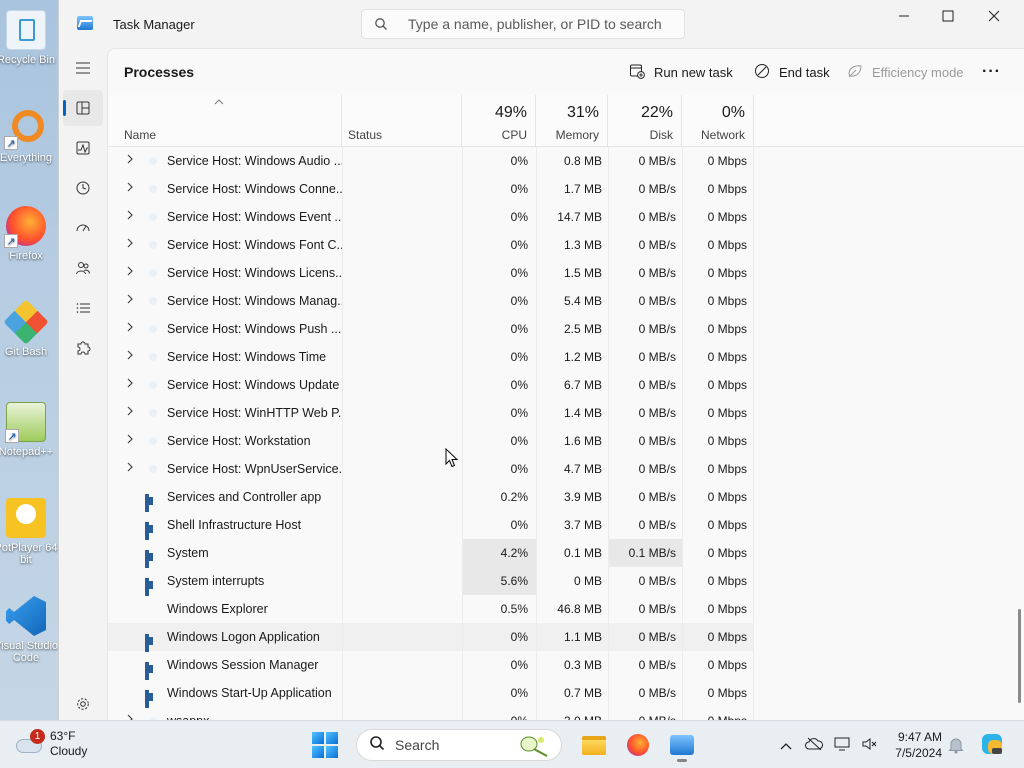 Image resolution: width=1024 pixels, height=768 pixels. What do you see at coordinates (645, 121) in the screenshot?
I see `column-header-disk: 22% Disk` at bounding box center [645, 121].